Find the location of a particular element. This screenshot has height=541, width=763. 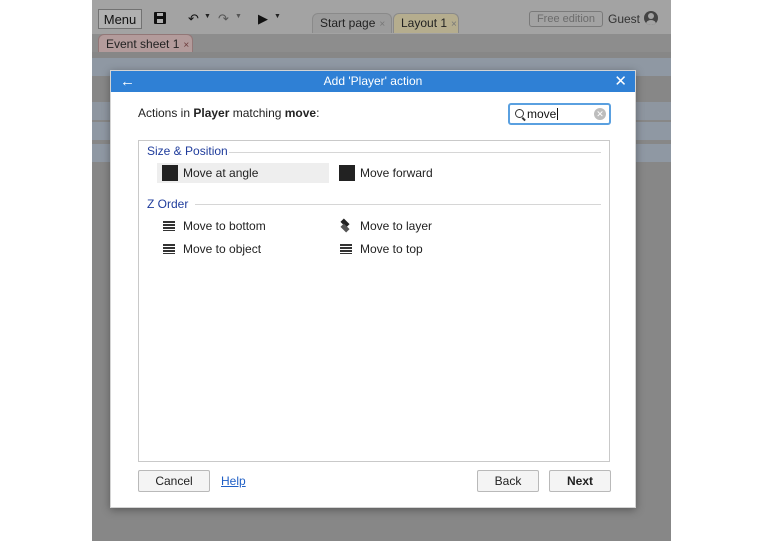

text-caret is located at coordinates (558, 114).